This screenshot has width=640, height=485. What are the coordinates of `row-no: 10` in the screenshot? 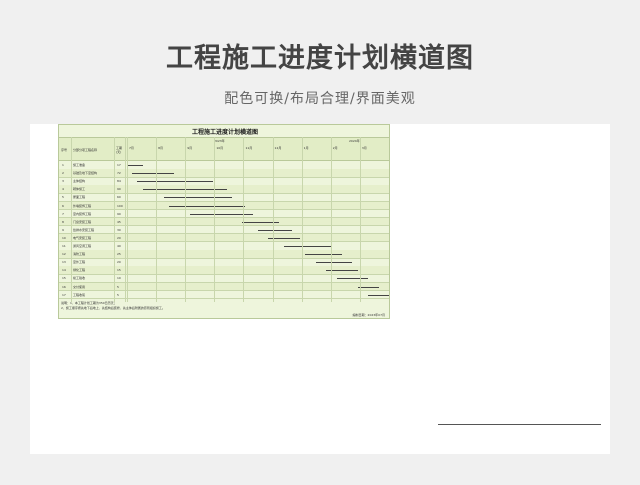 It's located at (64, 237).